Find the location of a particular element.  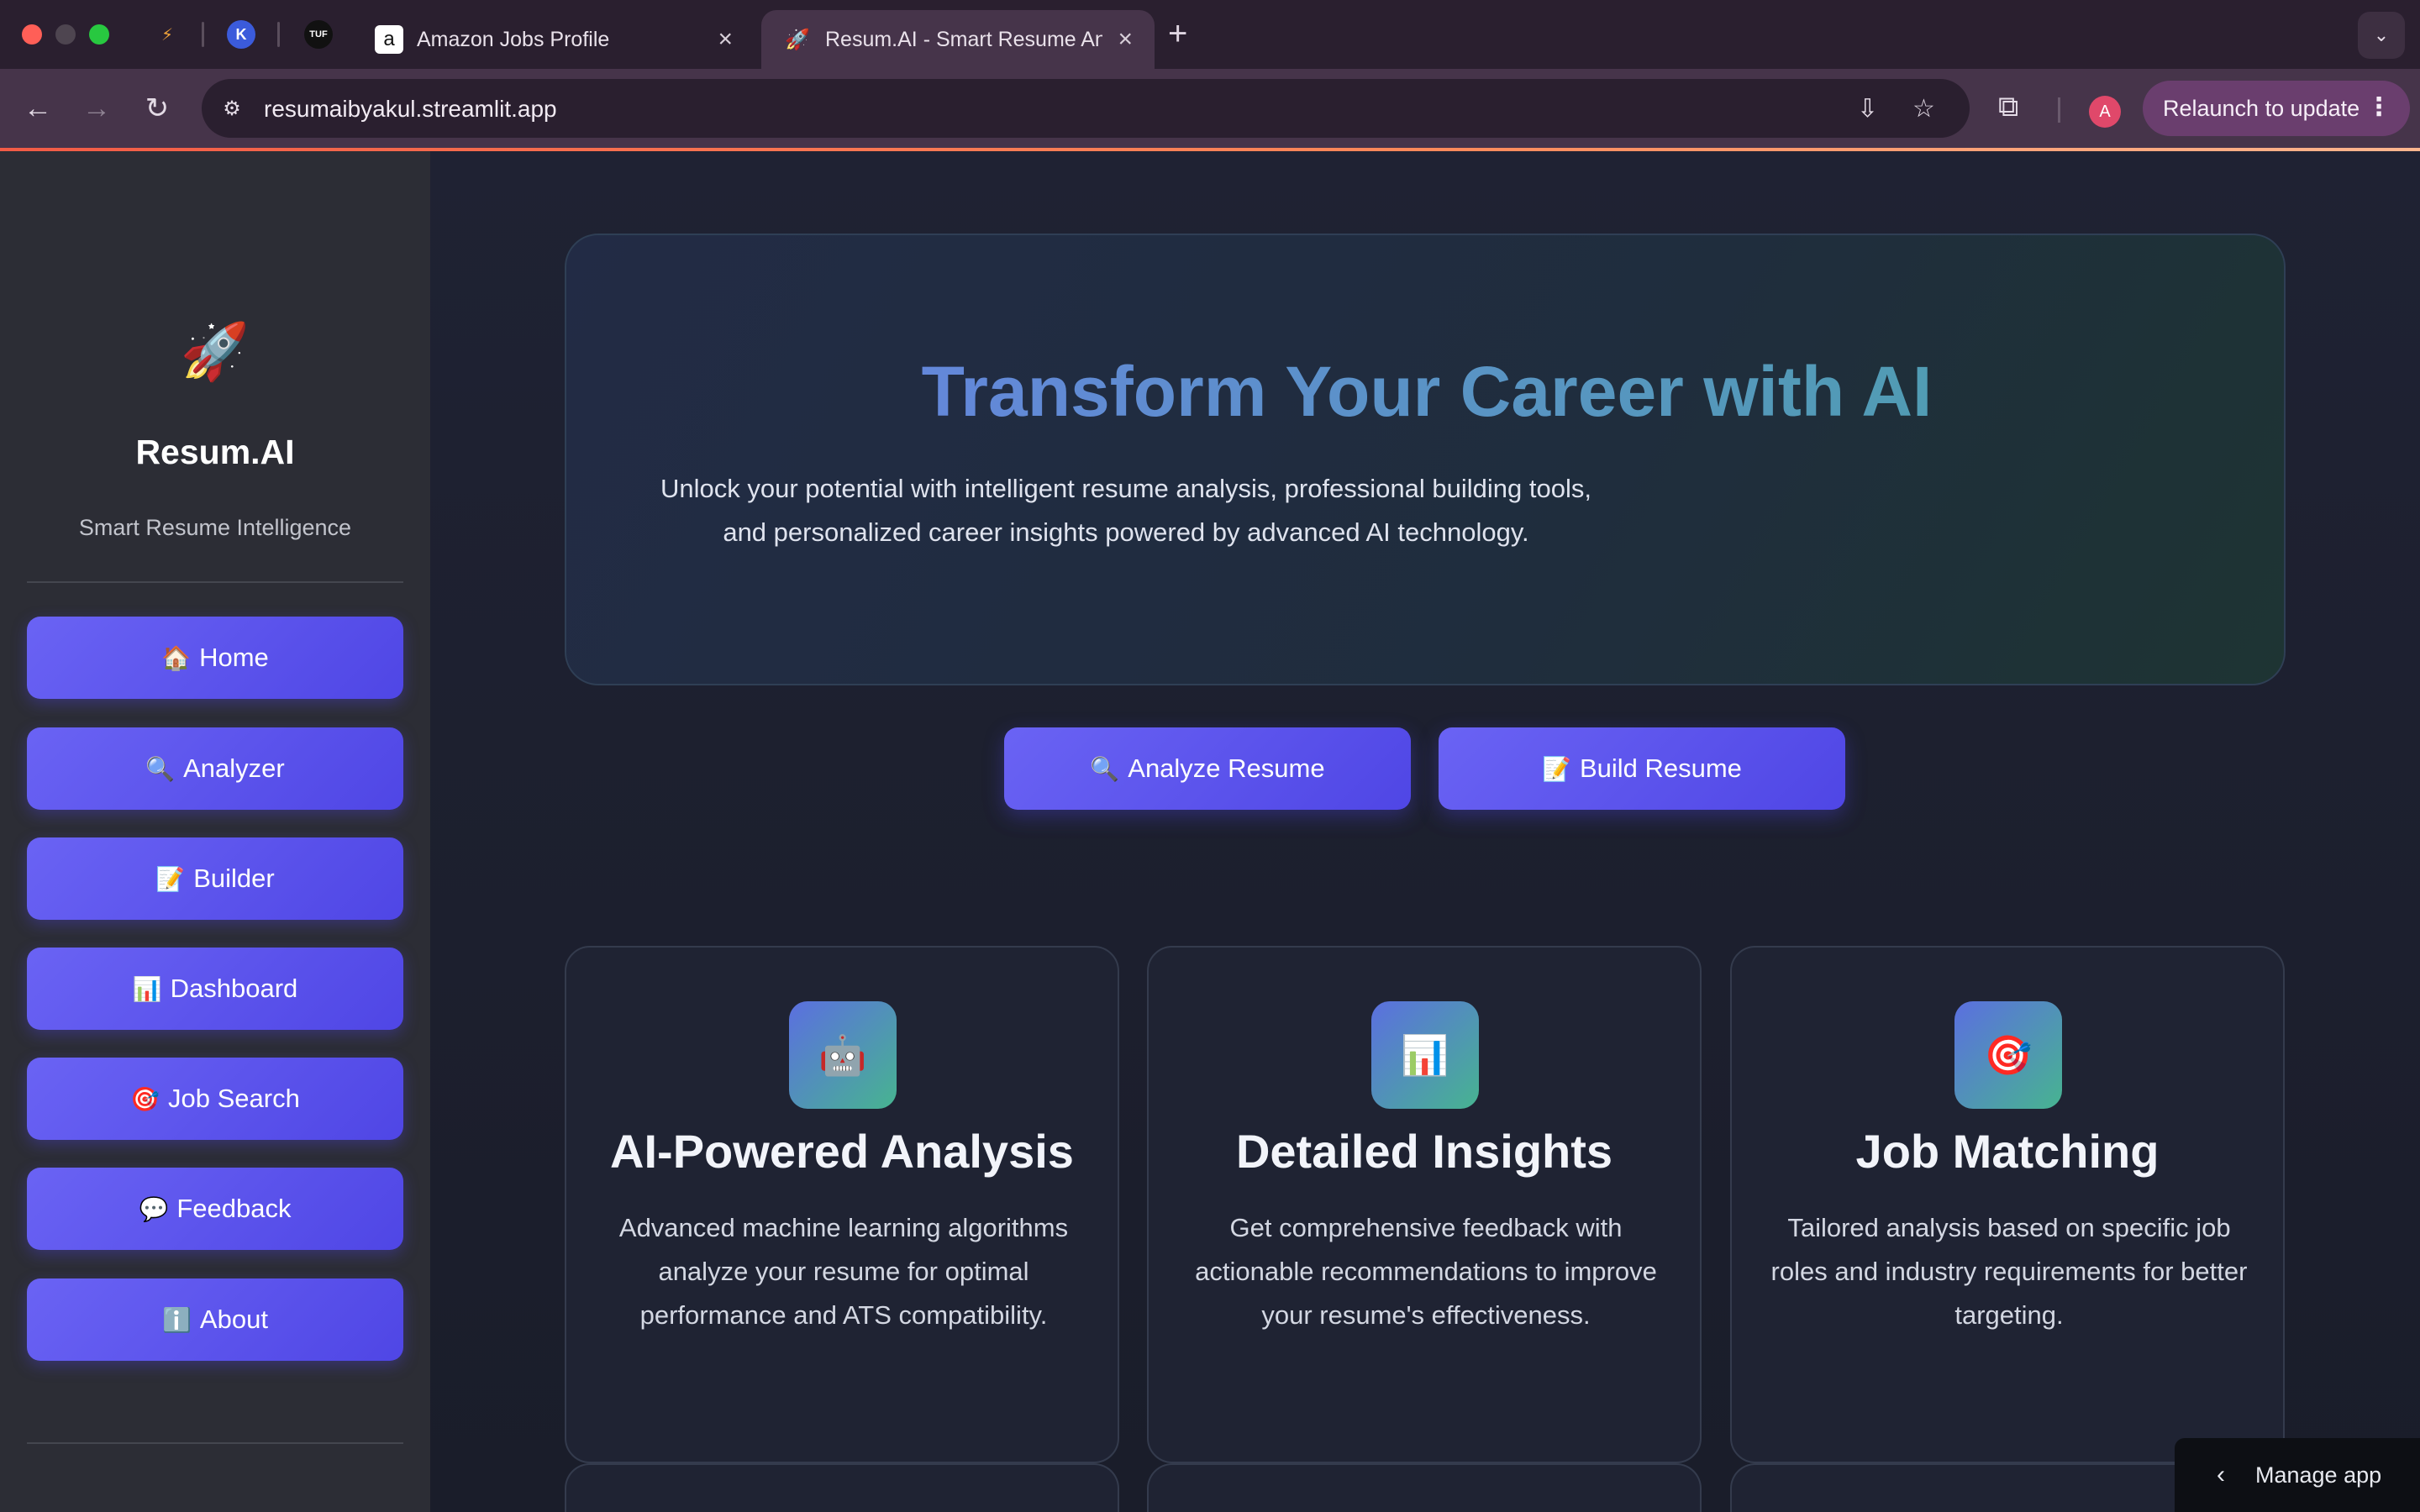

forward-button: → is located at coordinates (97, 108).